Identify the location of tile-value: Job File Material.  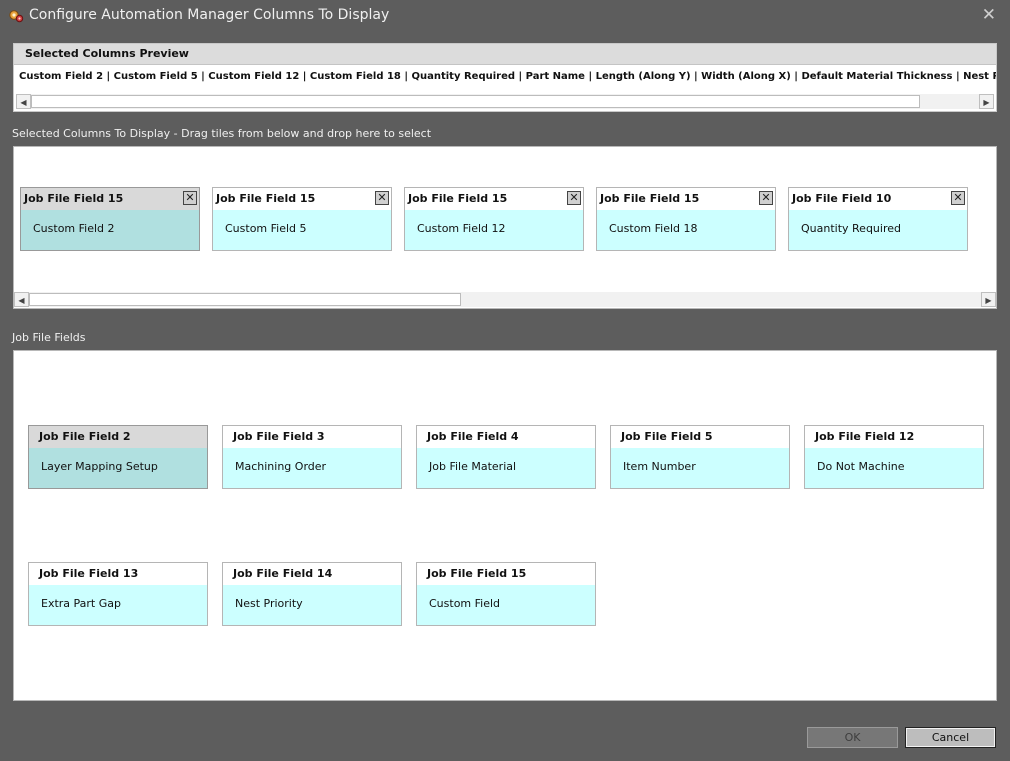
(506, 468).